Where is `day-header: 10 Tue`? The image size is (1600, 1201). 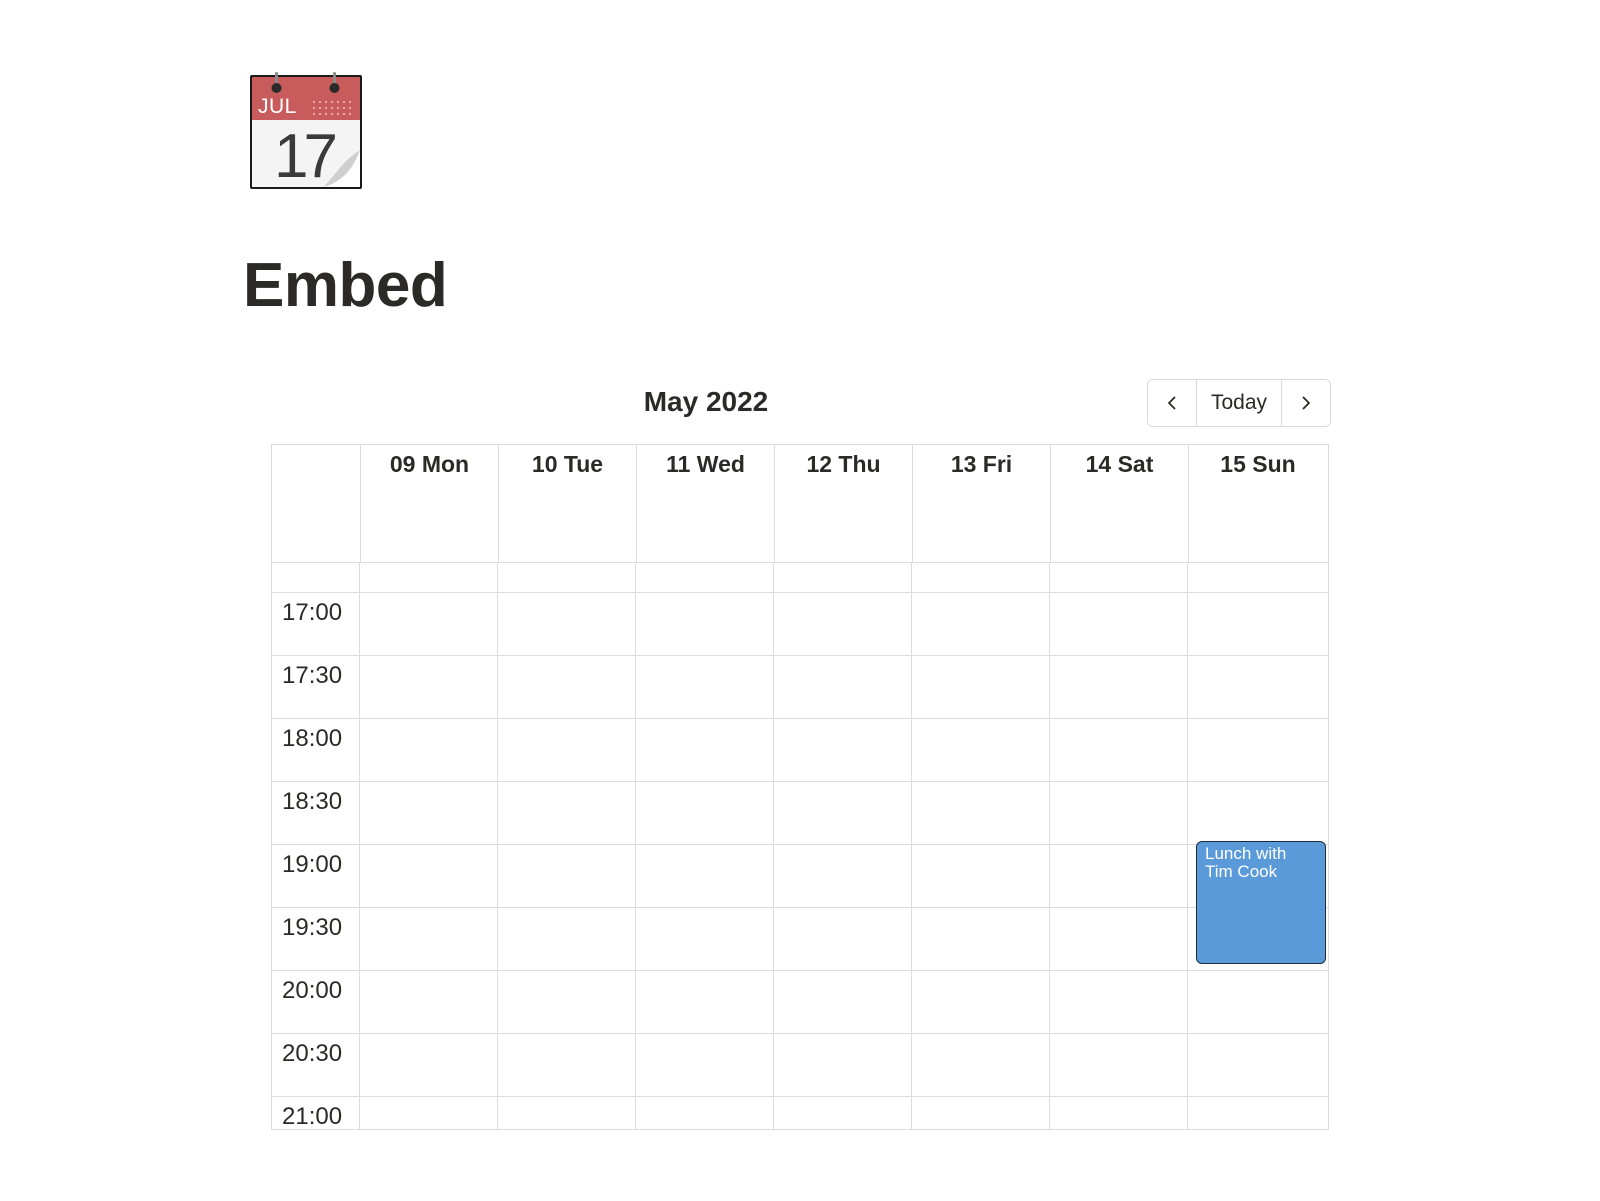
day-header: 10 Tue is located at coordinates (568, 503).